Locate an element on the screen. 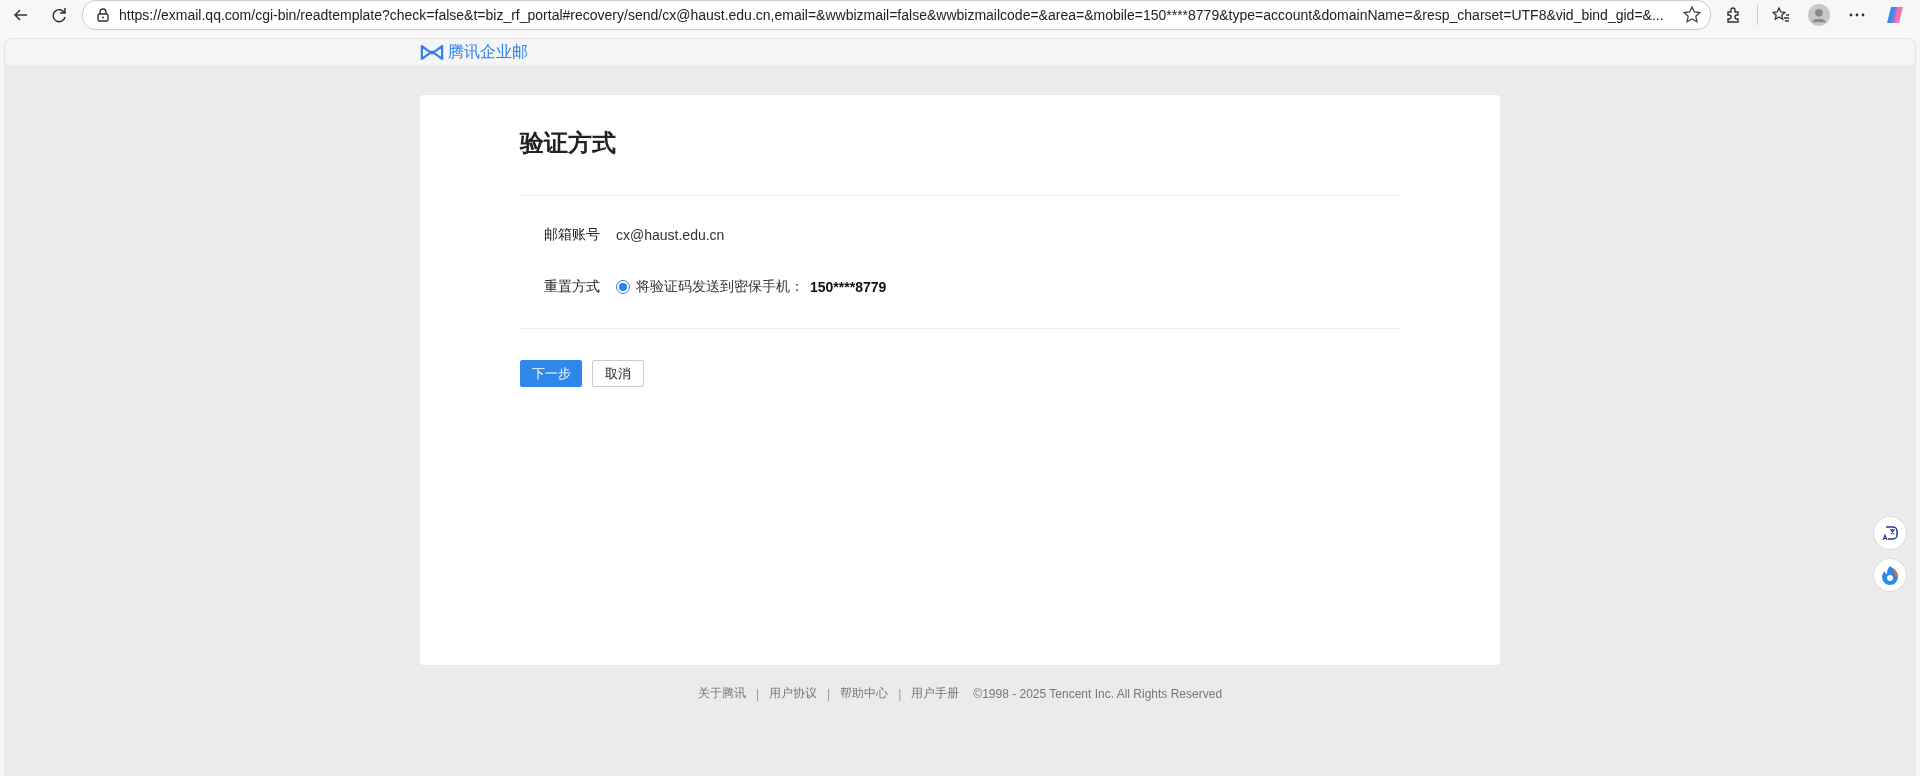 This screenshot has height=776, width=1920. radio-label: 将验证码发送到密保手机： is located at coordinates (720, 287).